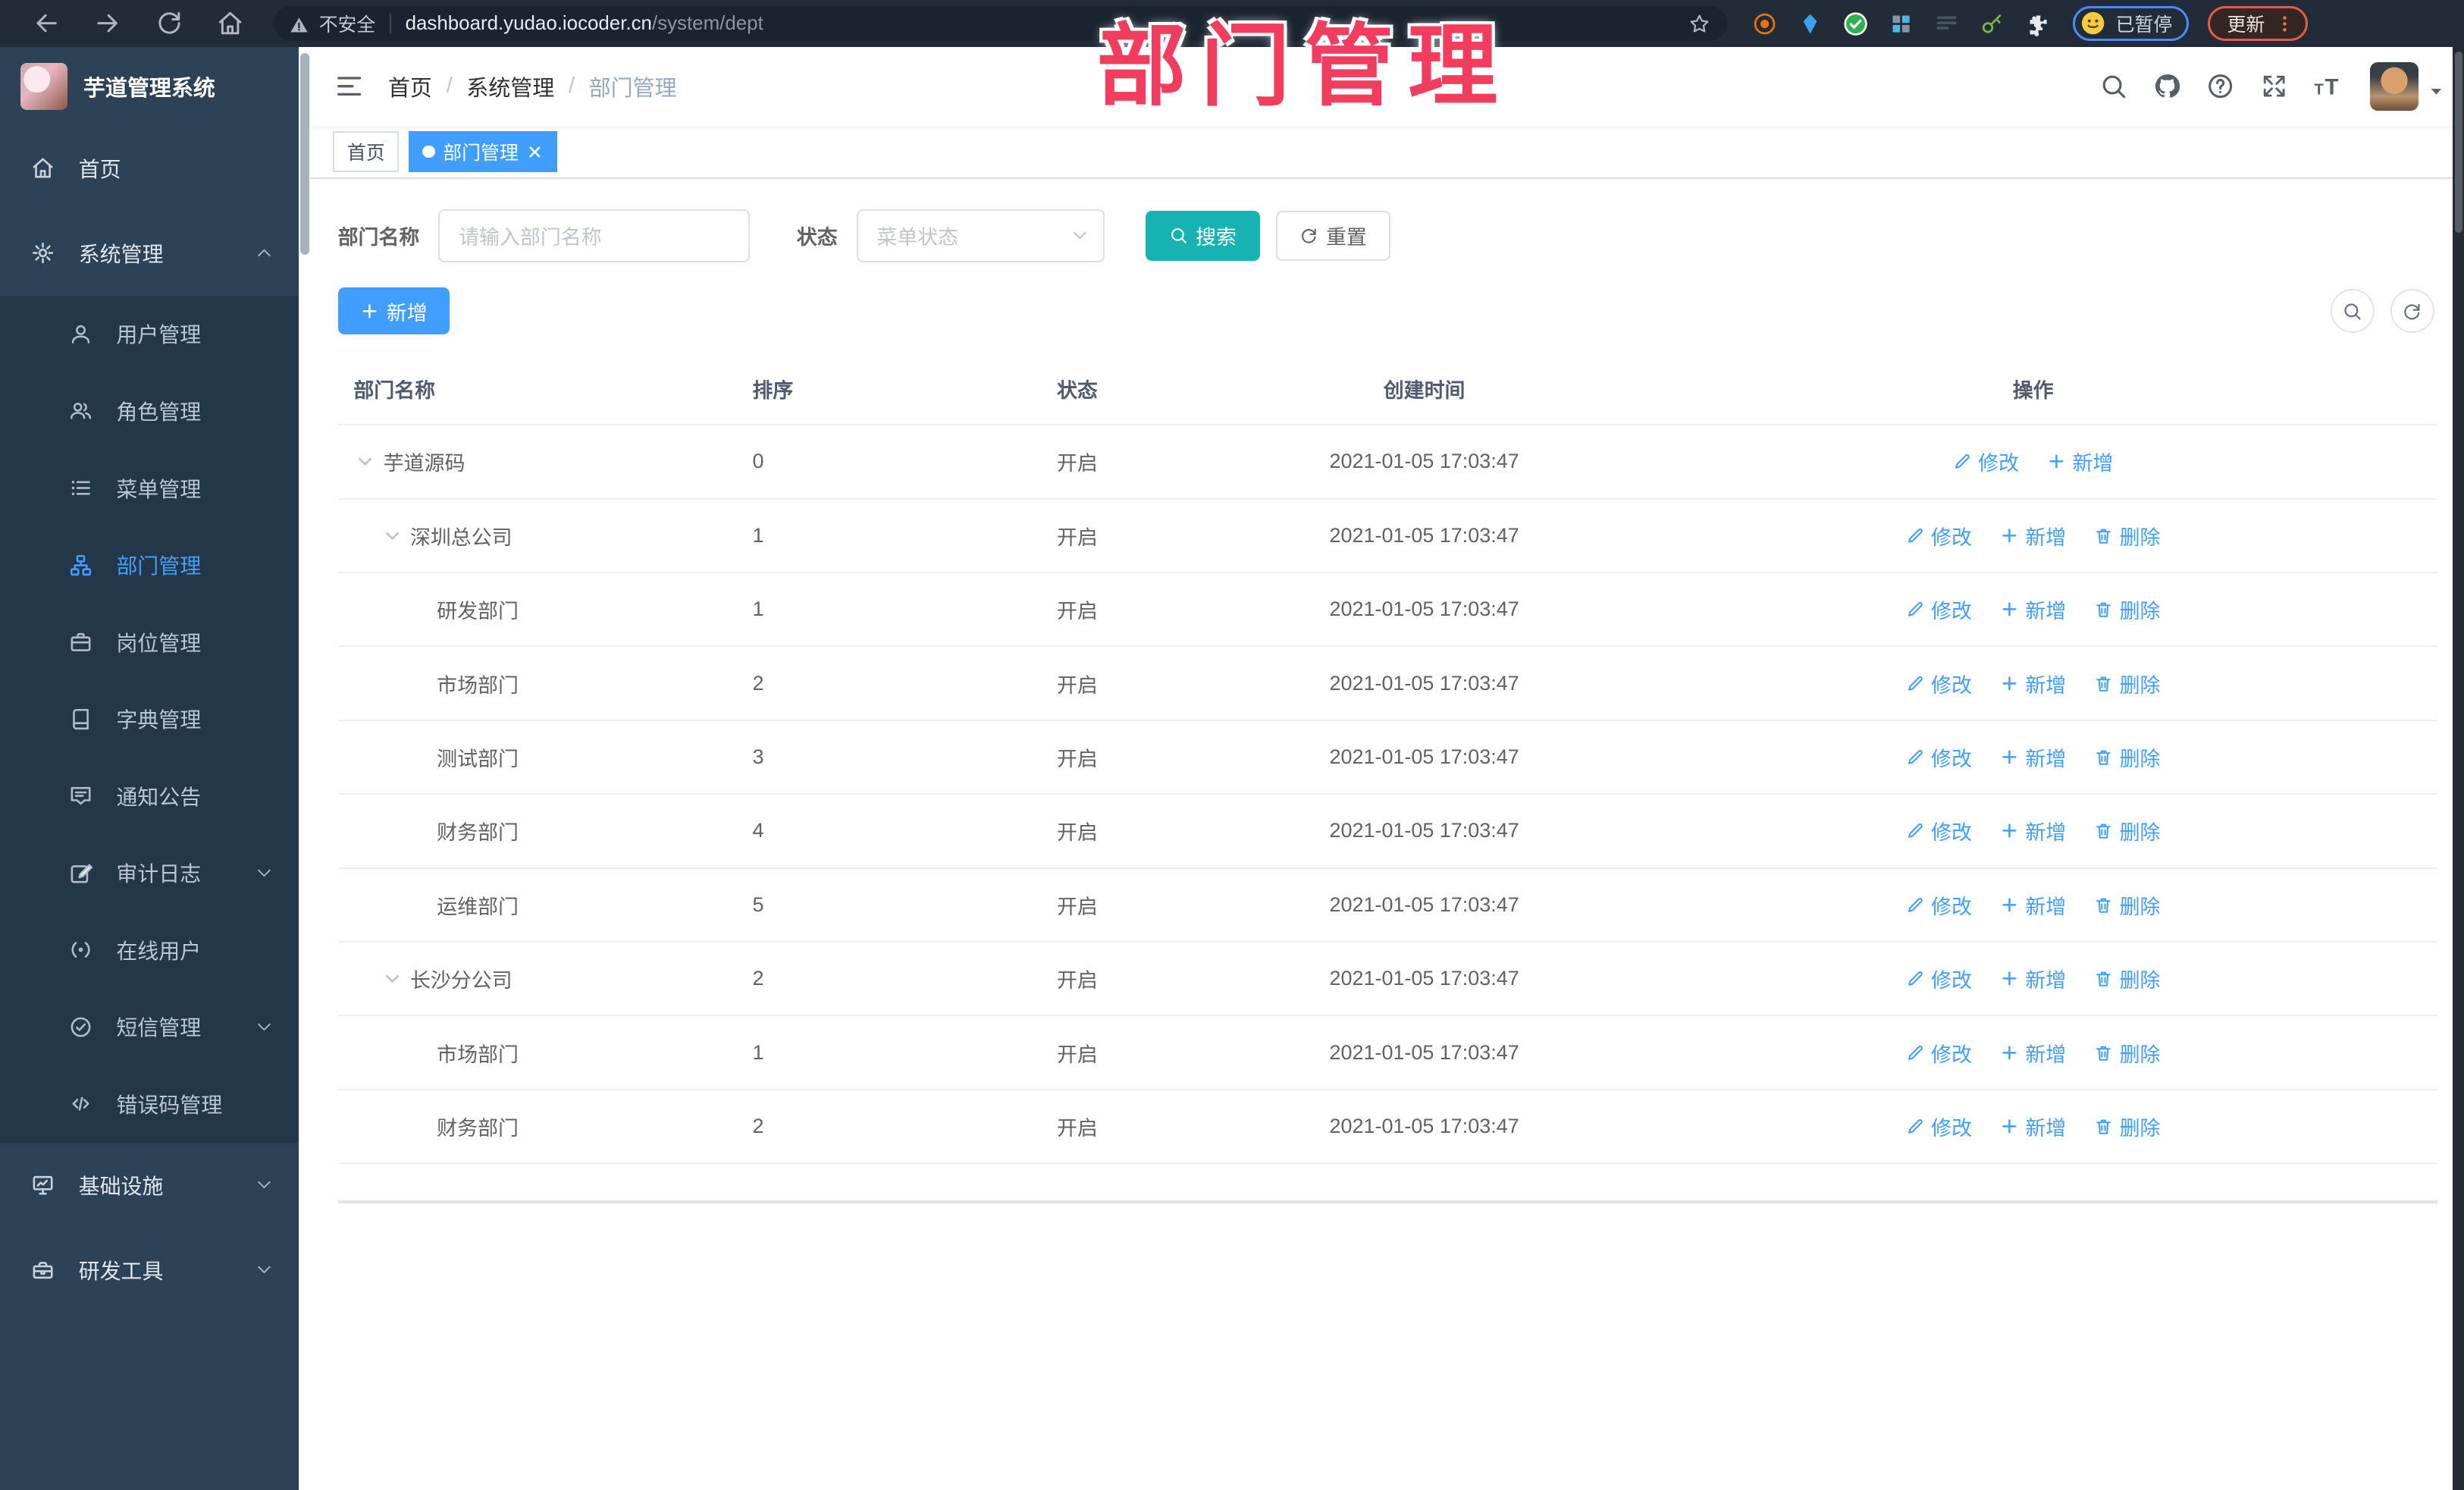 The height and width of the screenshot is (1490, 2464). I want to click on search-button: 搜索, so click(1203, 236).